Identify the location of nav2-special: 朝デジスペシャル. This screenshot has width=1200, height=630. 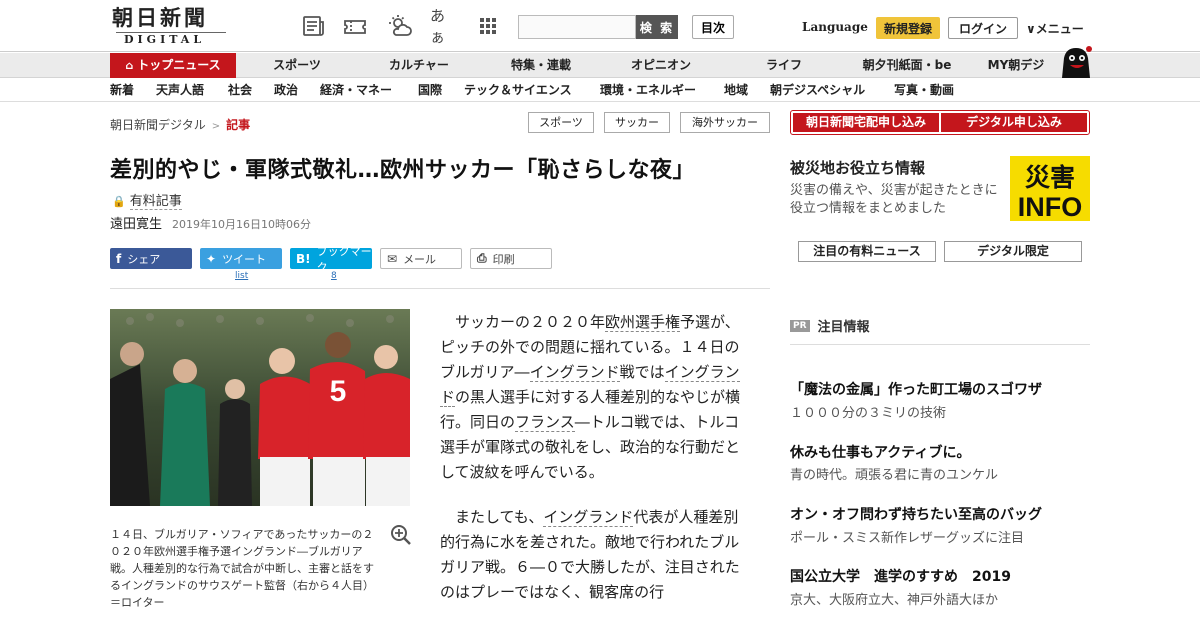
(817, 90).